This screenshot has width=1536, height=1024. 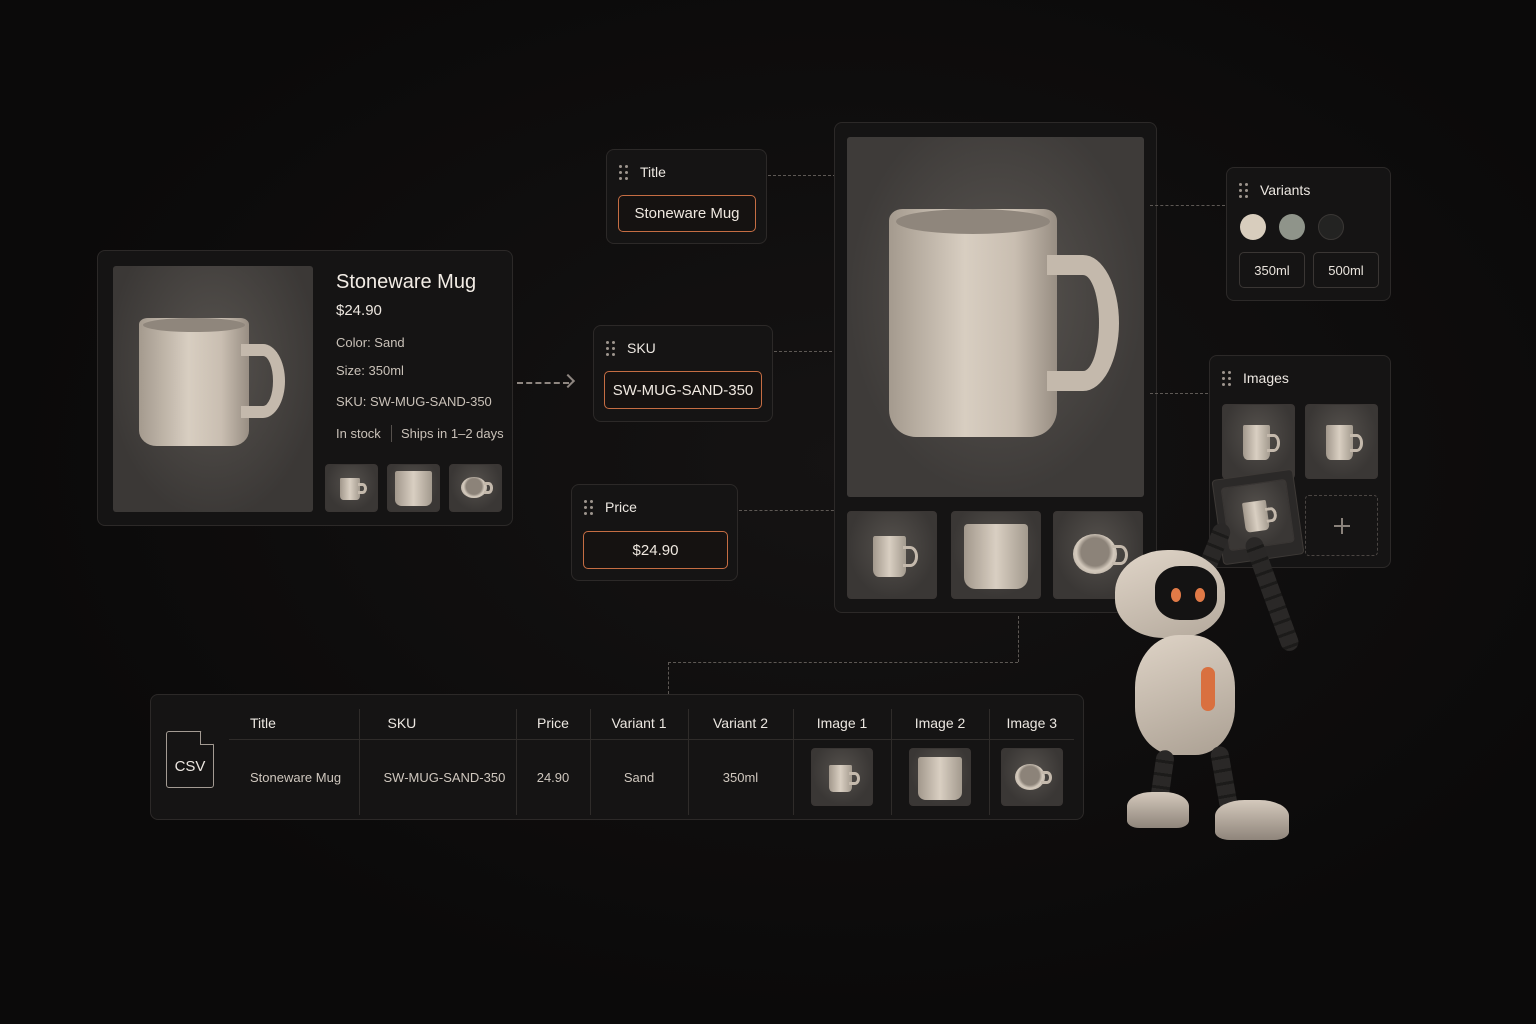 I want to click on images-header: Images, so click(x=1255, y=378).